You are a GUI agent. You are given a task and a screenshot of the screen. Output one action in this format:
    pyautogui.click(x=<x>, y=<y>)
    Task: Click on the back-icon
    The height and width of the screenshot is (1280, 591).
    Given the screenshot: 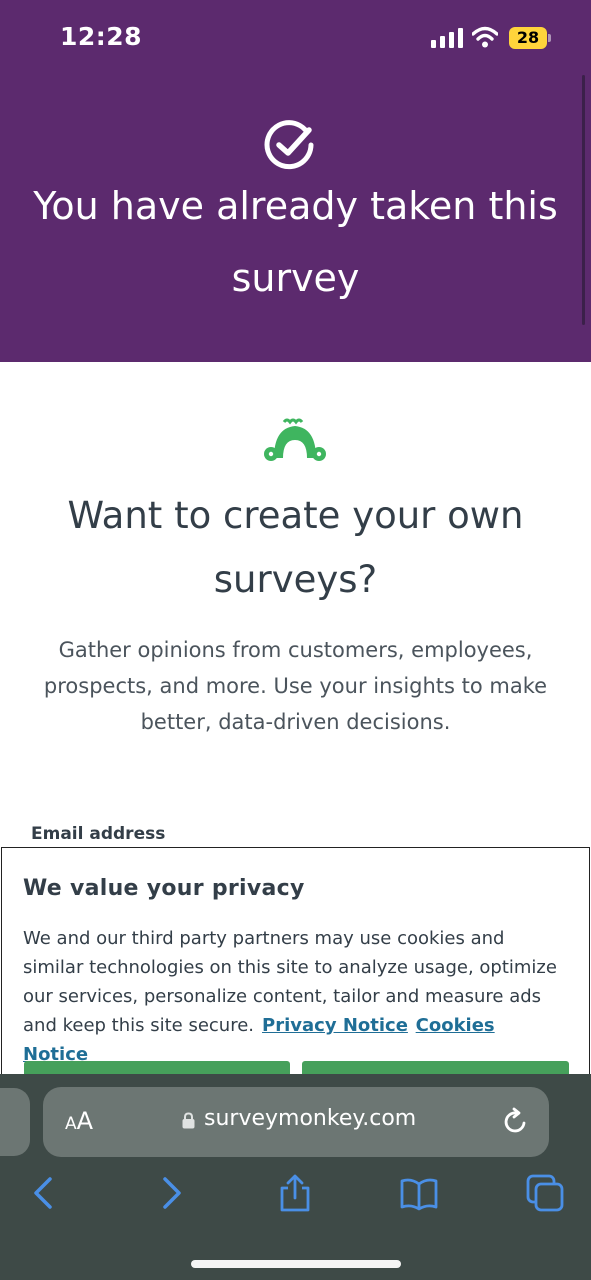 What is the action you would take?
    pyautogui.click(x=44, y=1193)
    